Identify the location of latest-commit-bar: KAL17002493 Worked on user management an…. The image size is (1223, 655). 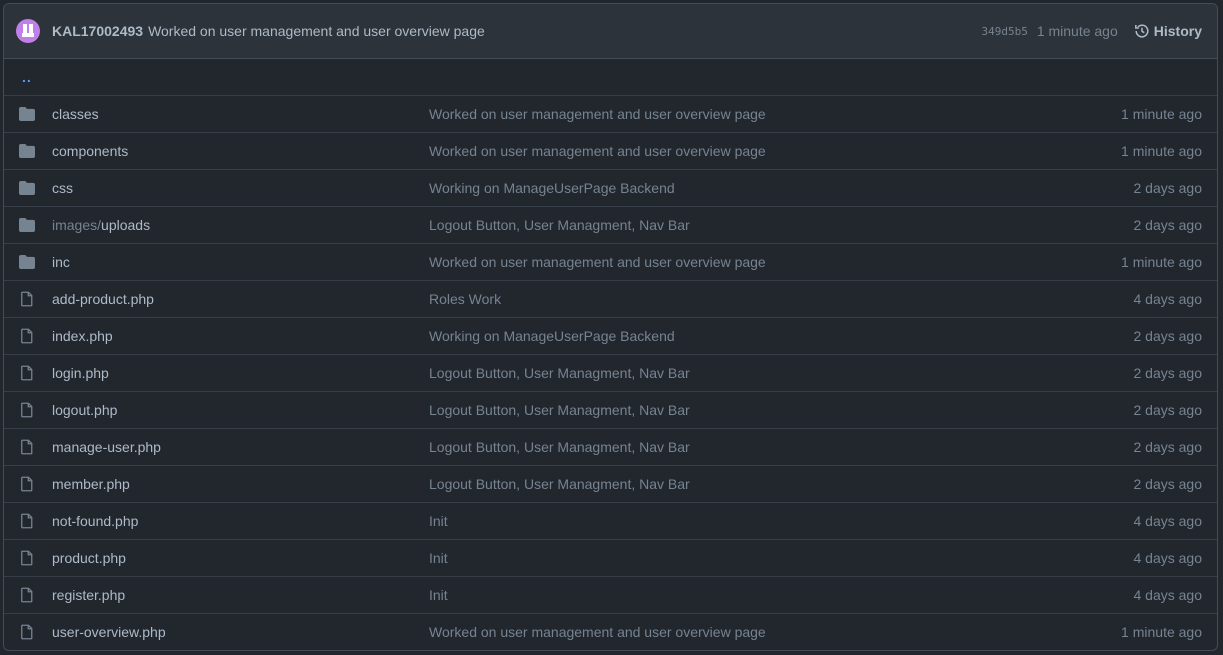
(610, 31).